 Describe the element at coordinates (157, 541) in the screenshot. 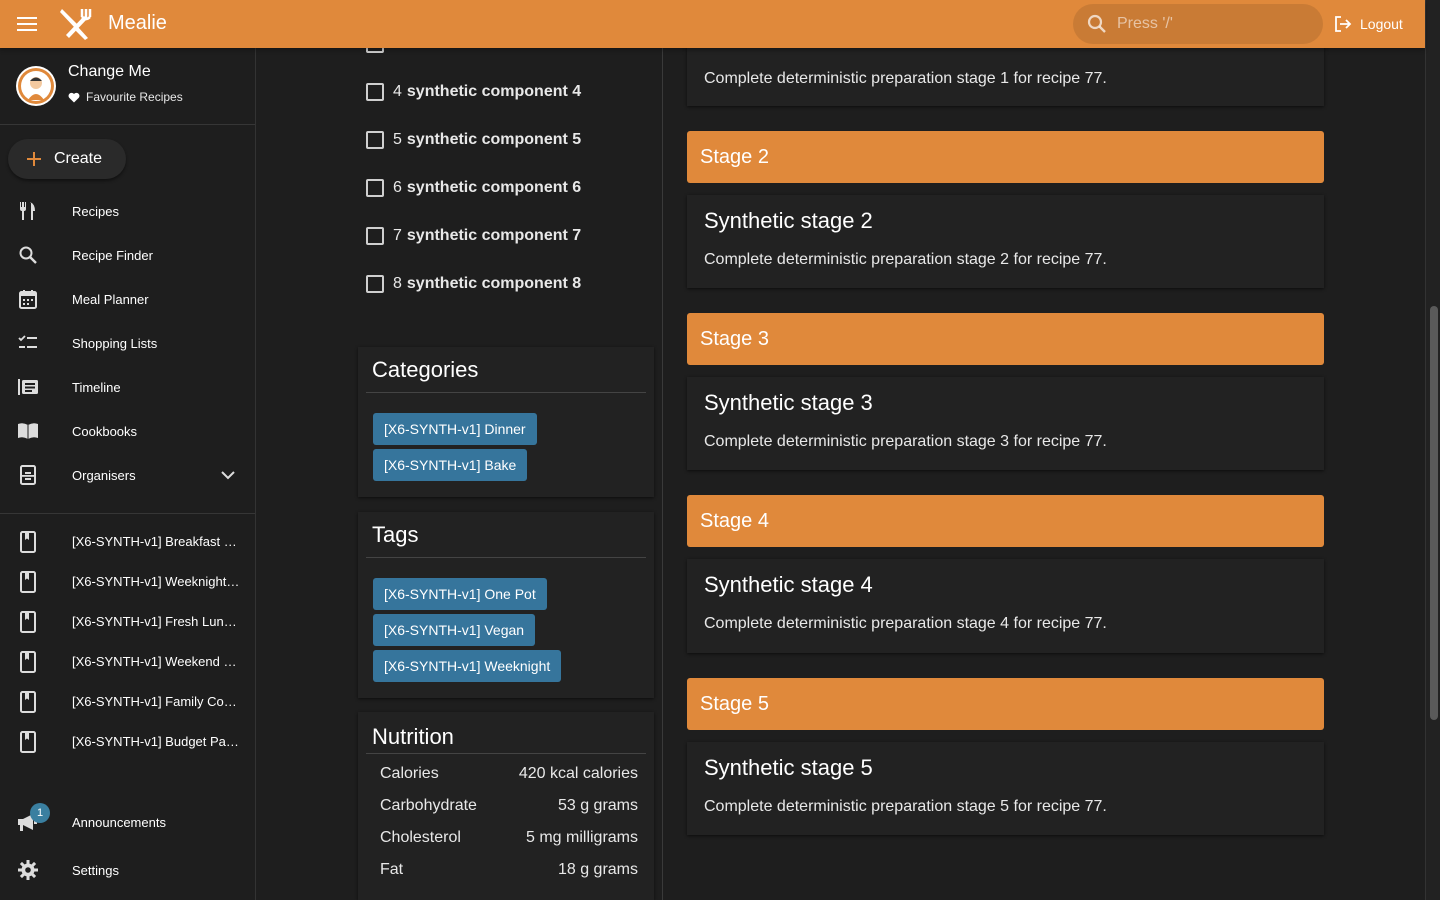

I see `cookbook-label: [X6-SYNTH-v1] Breakfast Favourites` at that location.